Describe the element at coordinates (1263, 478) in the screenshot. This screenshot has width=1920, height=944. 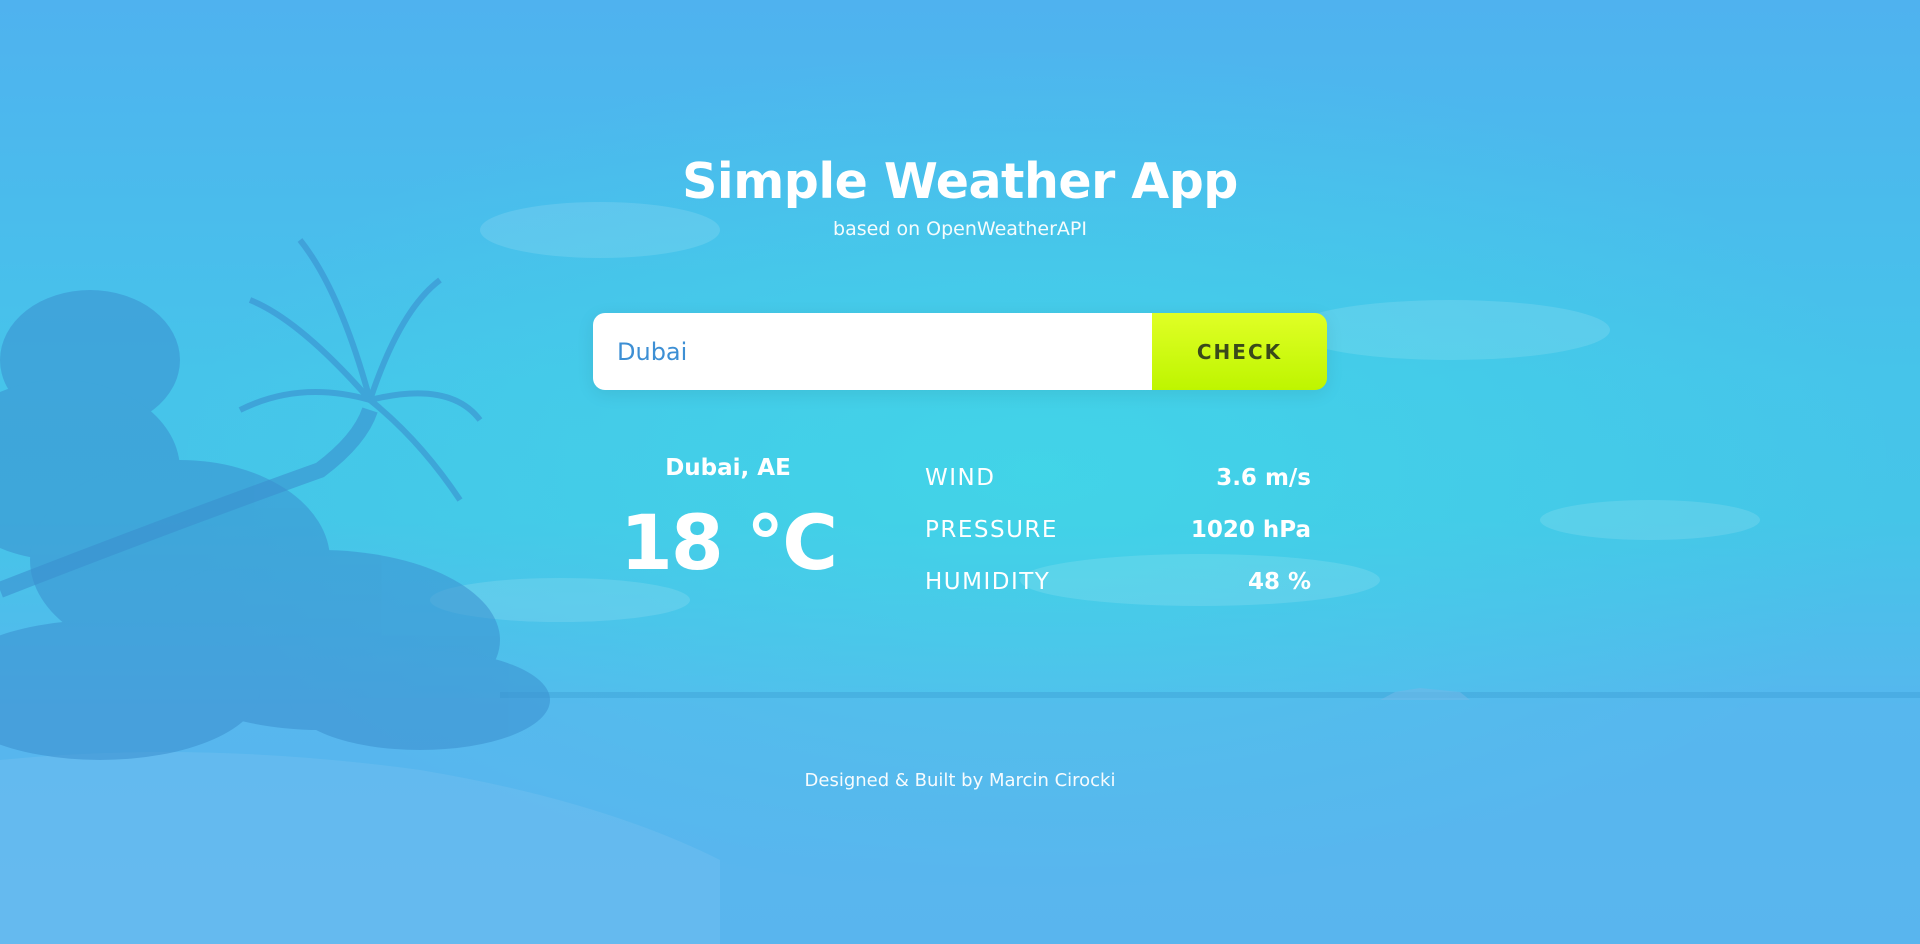
I see `stat-value: 3.6 m/s` at that location.